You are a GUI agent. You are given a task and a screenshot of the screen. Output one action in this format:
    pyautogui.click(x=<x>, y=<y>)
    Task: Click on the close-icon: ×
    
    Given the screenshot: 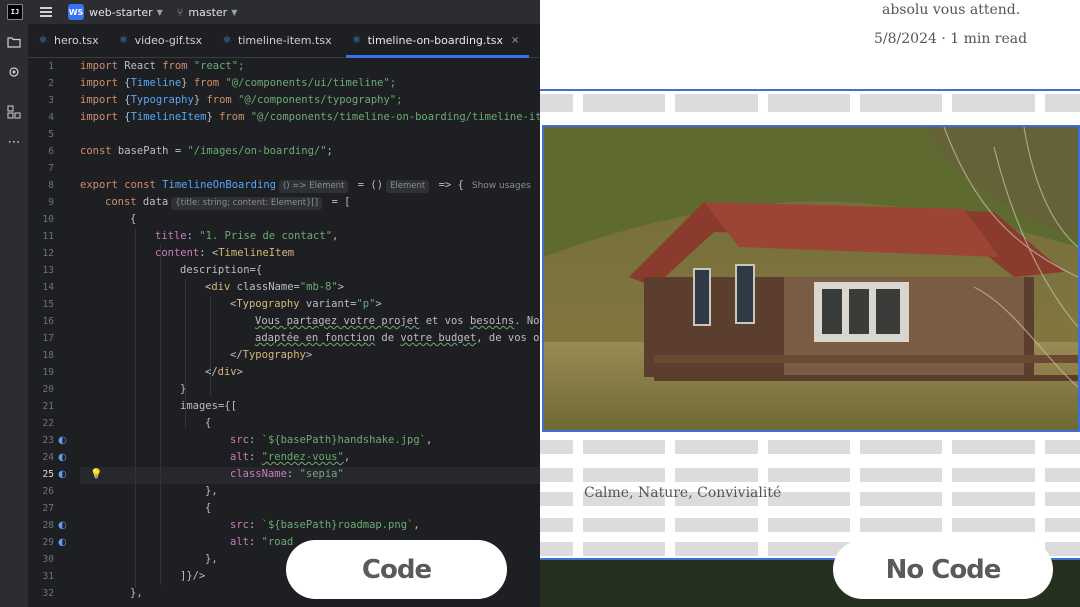 What is the action you would take?
    pyautogui.click(x=515, y=40)
    